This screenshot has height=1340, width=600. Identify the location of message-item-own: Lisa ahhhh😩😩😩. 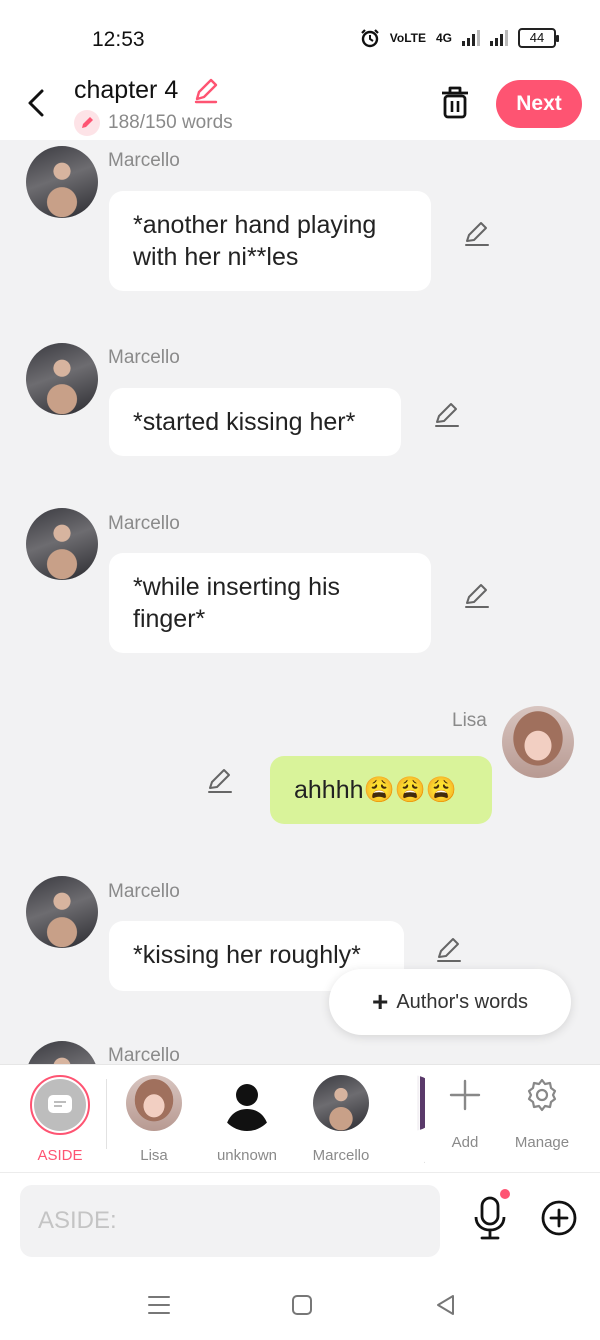
(300, 765).